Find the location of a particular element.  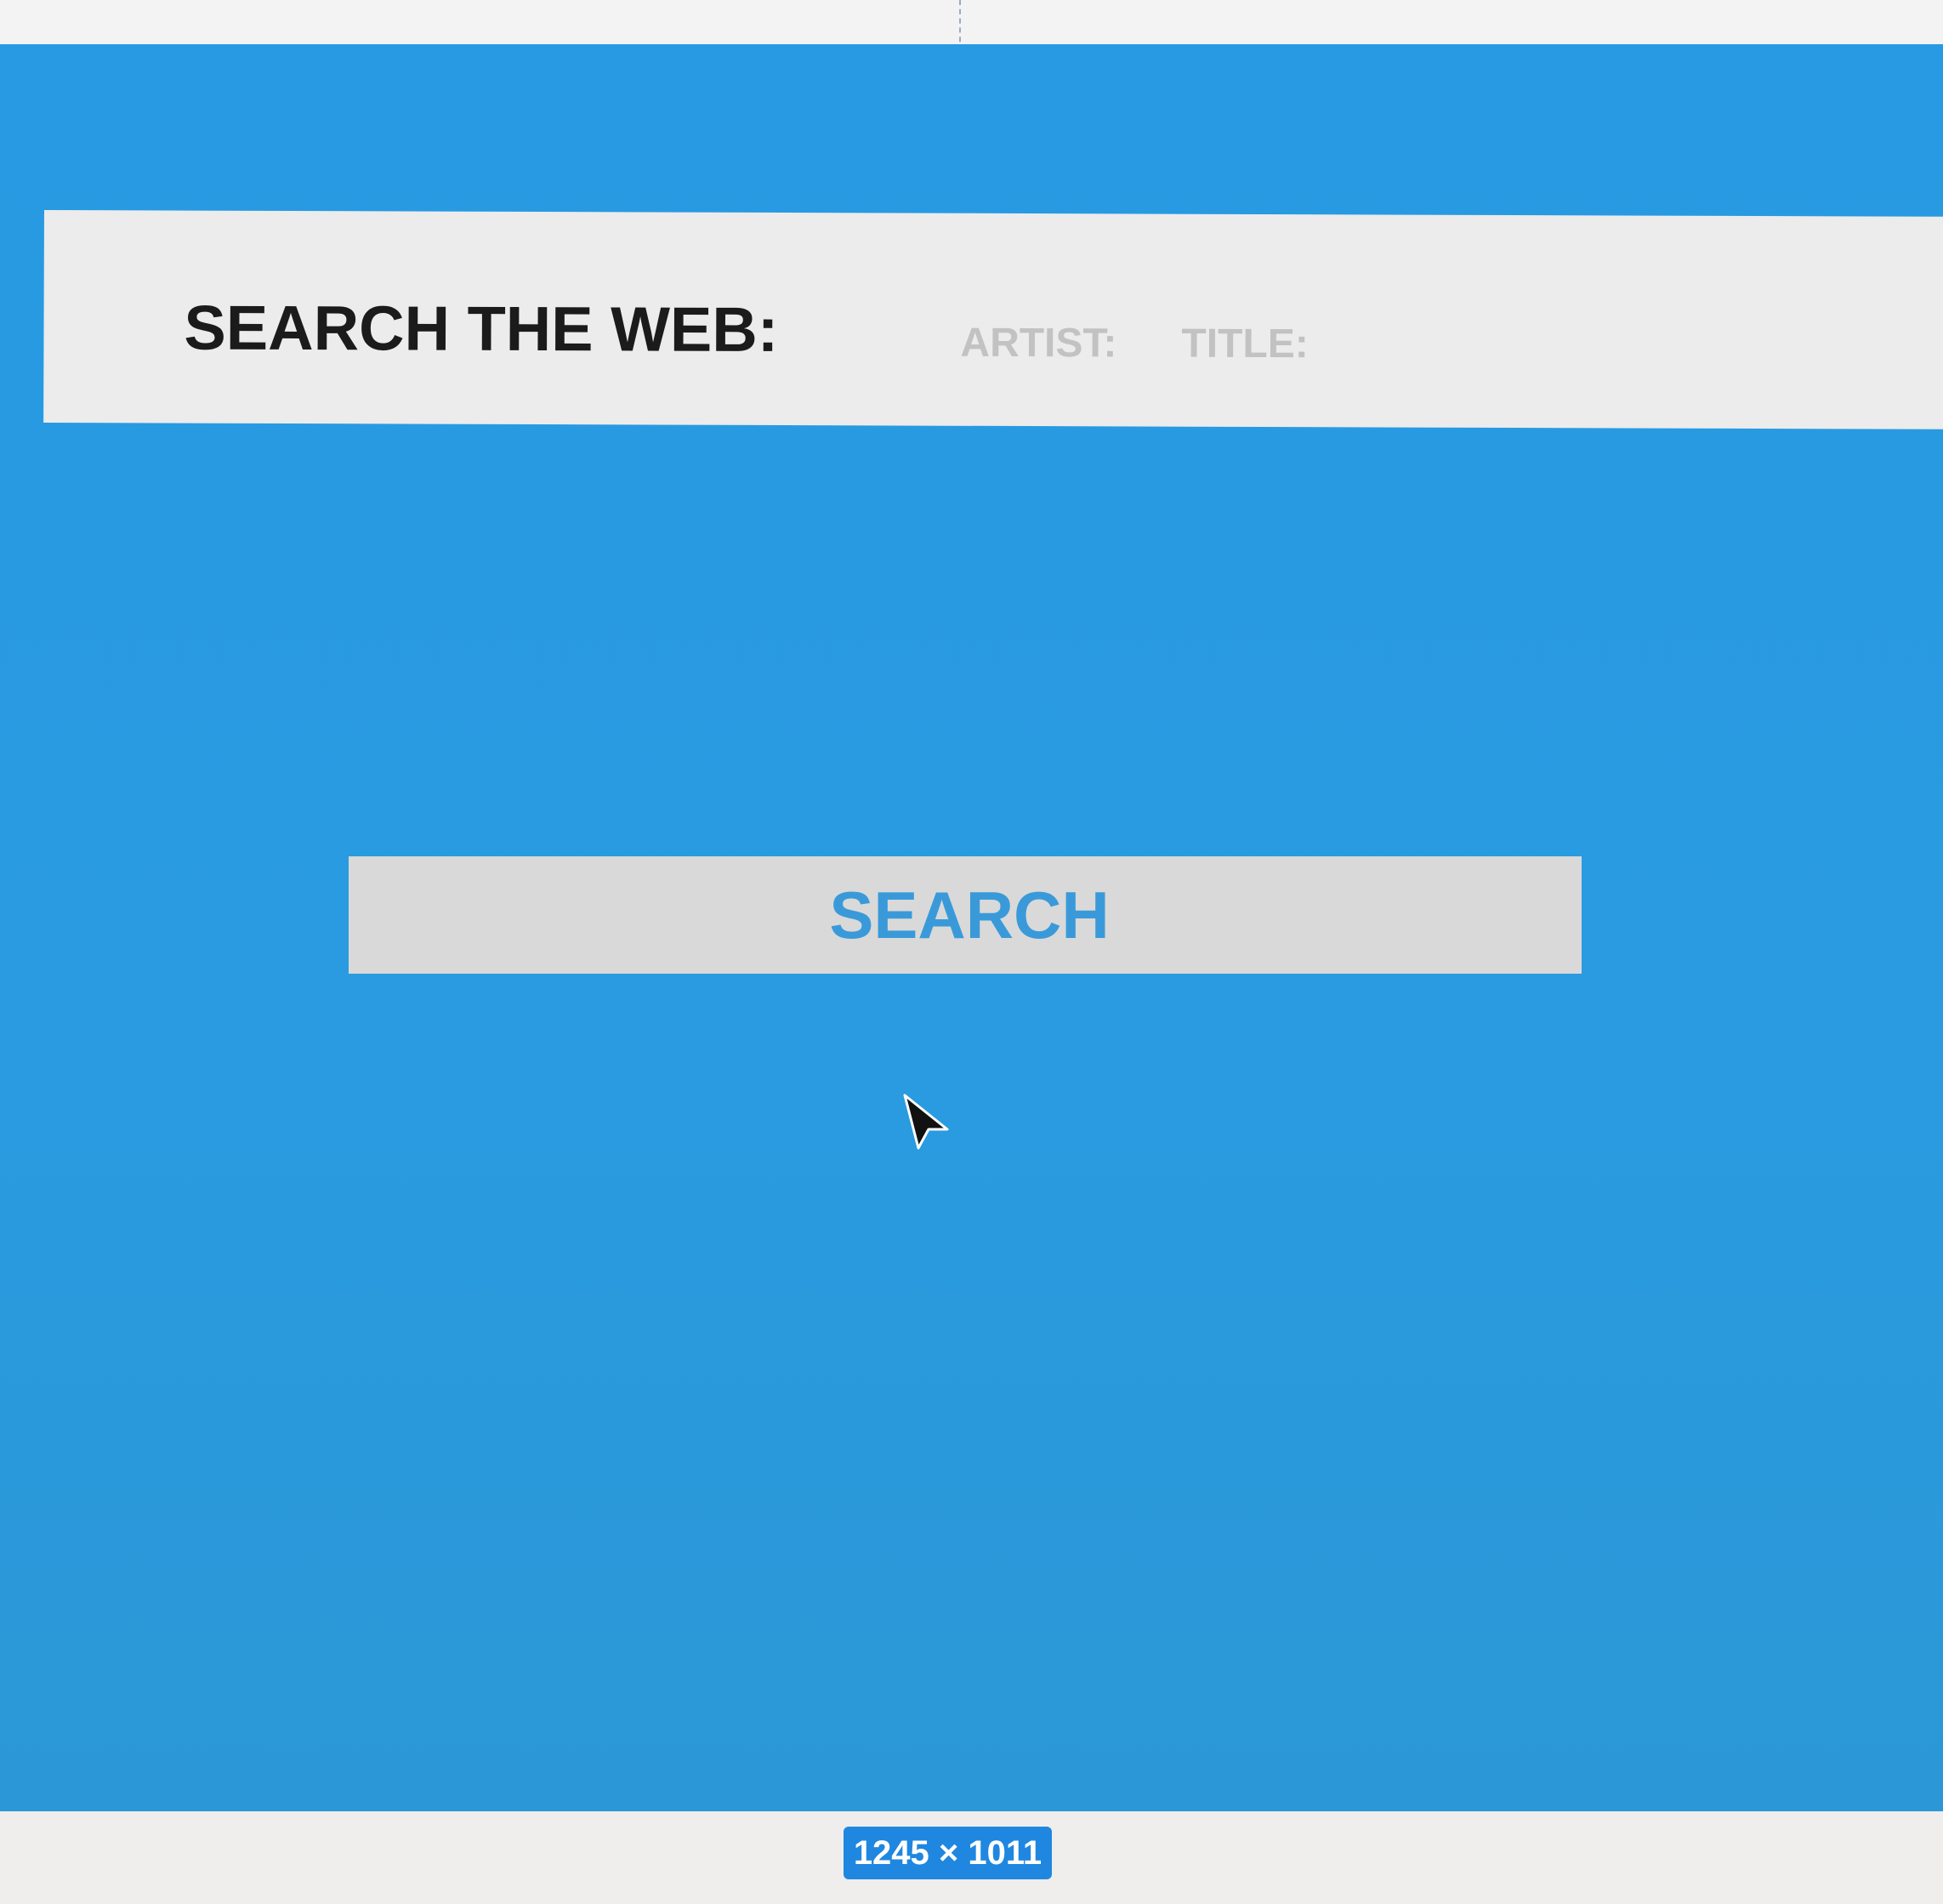

search-button: SEARCH is located at coordinates (965, 915).